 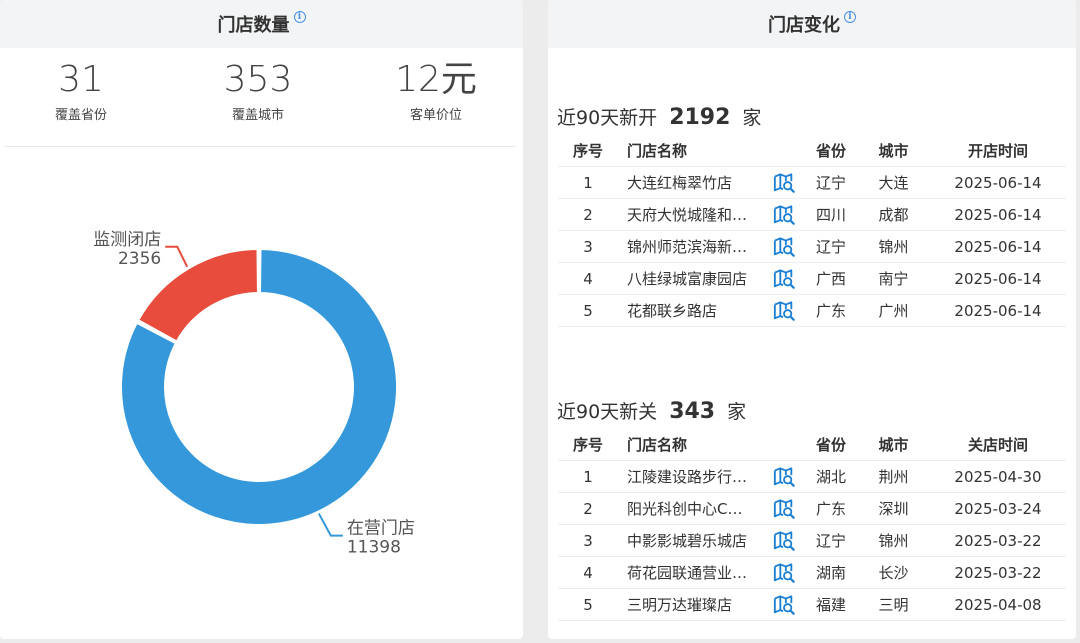 What do you see at coordinates (374, 548) in the screenshot?
I see `operating-slice-value: 11398` at bounding box center [374, 548].